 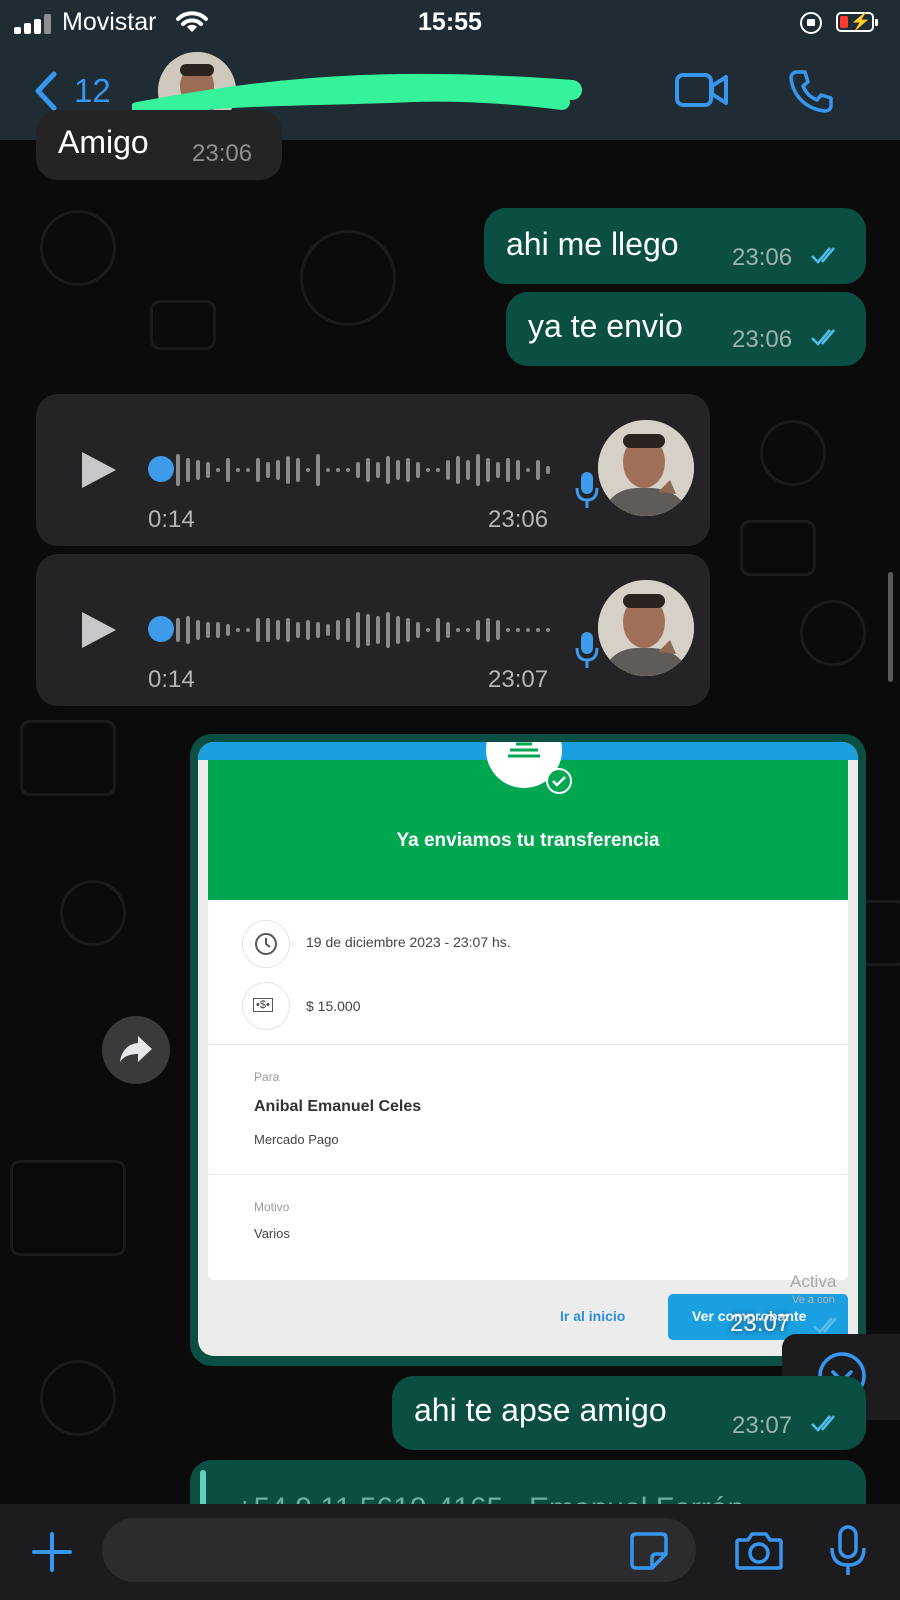 What do you see at coordinates (103, 142) in the screenshot?
I see `message-text: Amigo` at bounding box center [103, 142].